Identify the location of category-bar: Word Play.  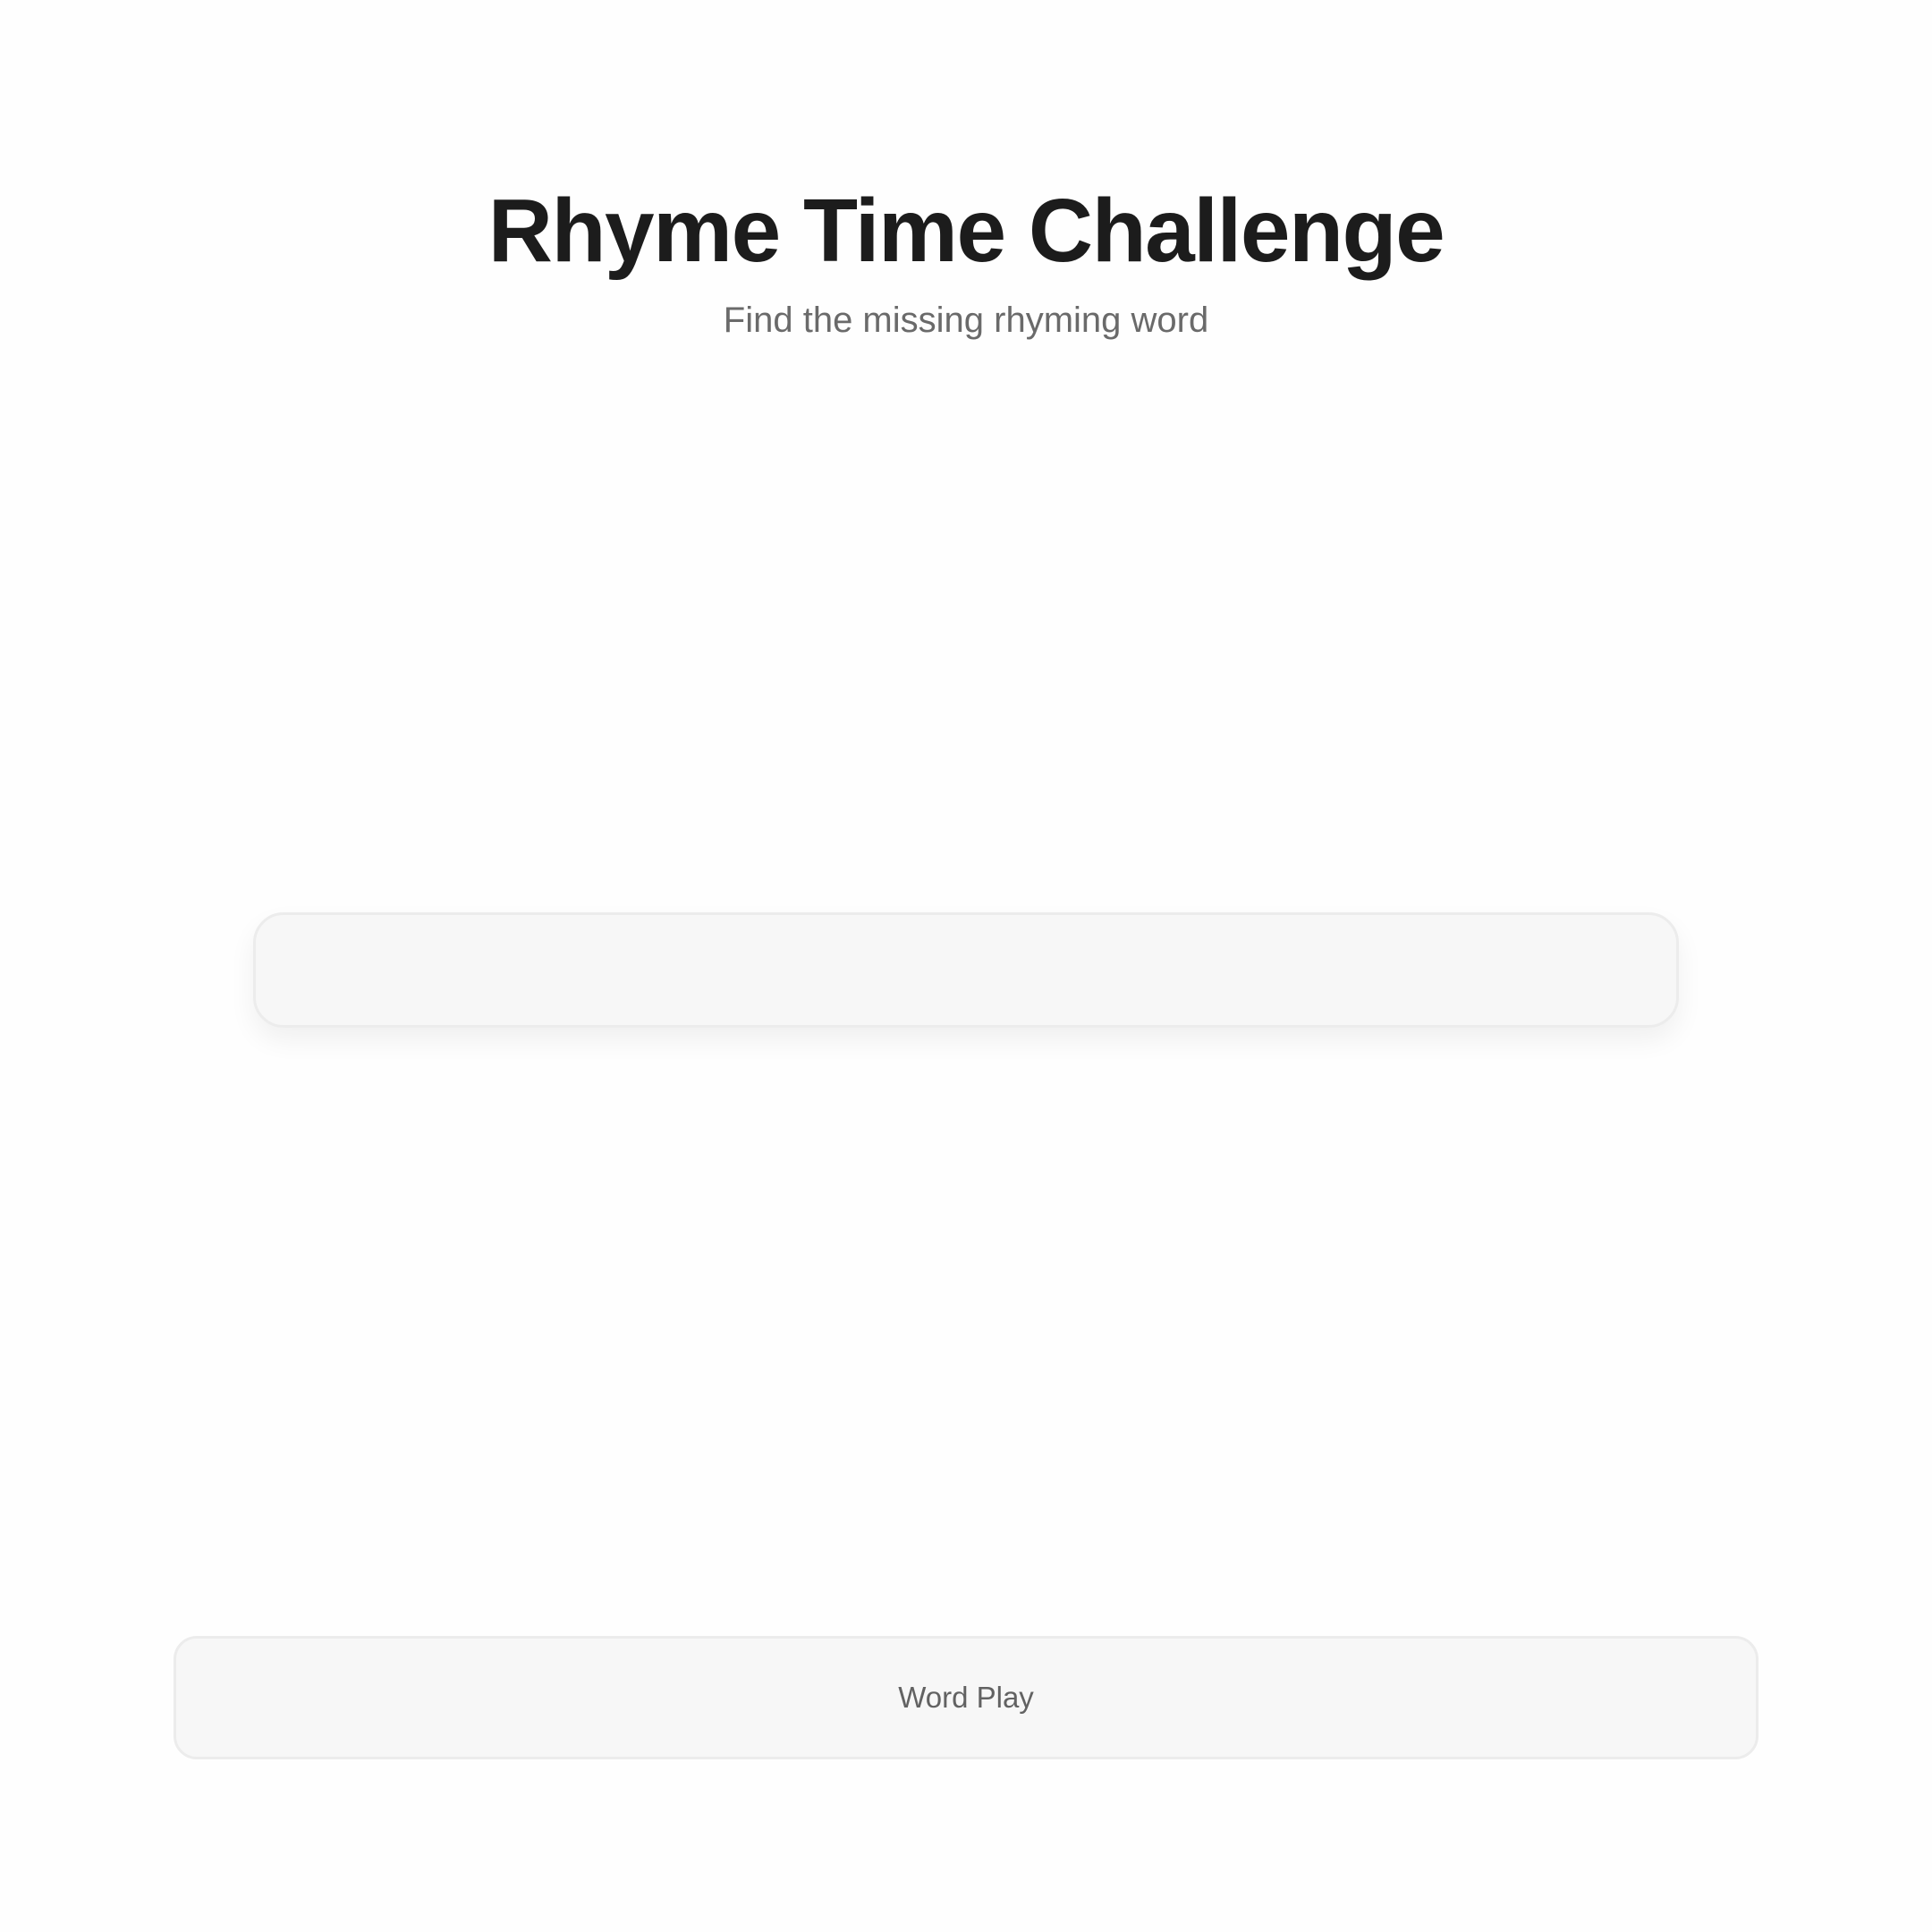
(966, 1697).